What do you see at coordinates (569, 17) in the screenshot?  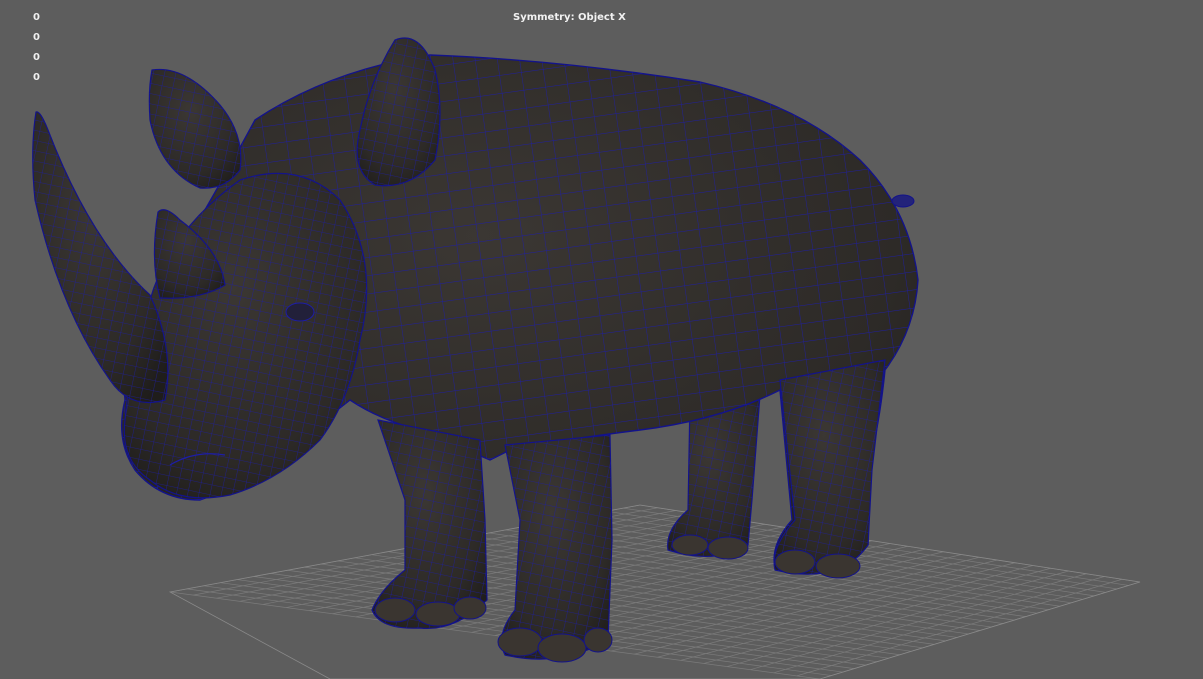 I see `symmetry-status-label: Symmetry: Object X` at bounding box center [569, 17].